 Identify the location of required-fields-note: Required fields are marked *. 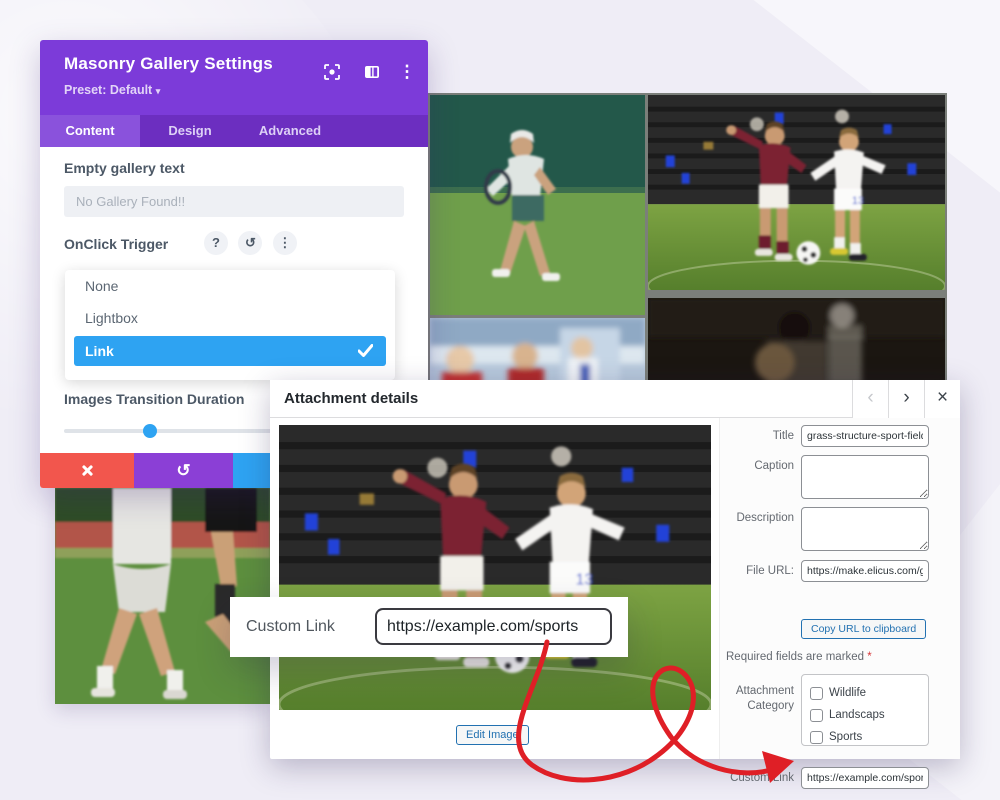
(799, 657).